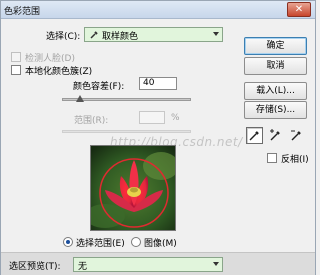  I want to click on title-bar: 色彩范围 ✕, so click(158, 10).